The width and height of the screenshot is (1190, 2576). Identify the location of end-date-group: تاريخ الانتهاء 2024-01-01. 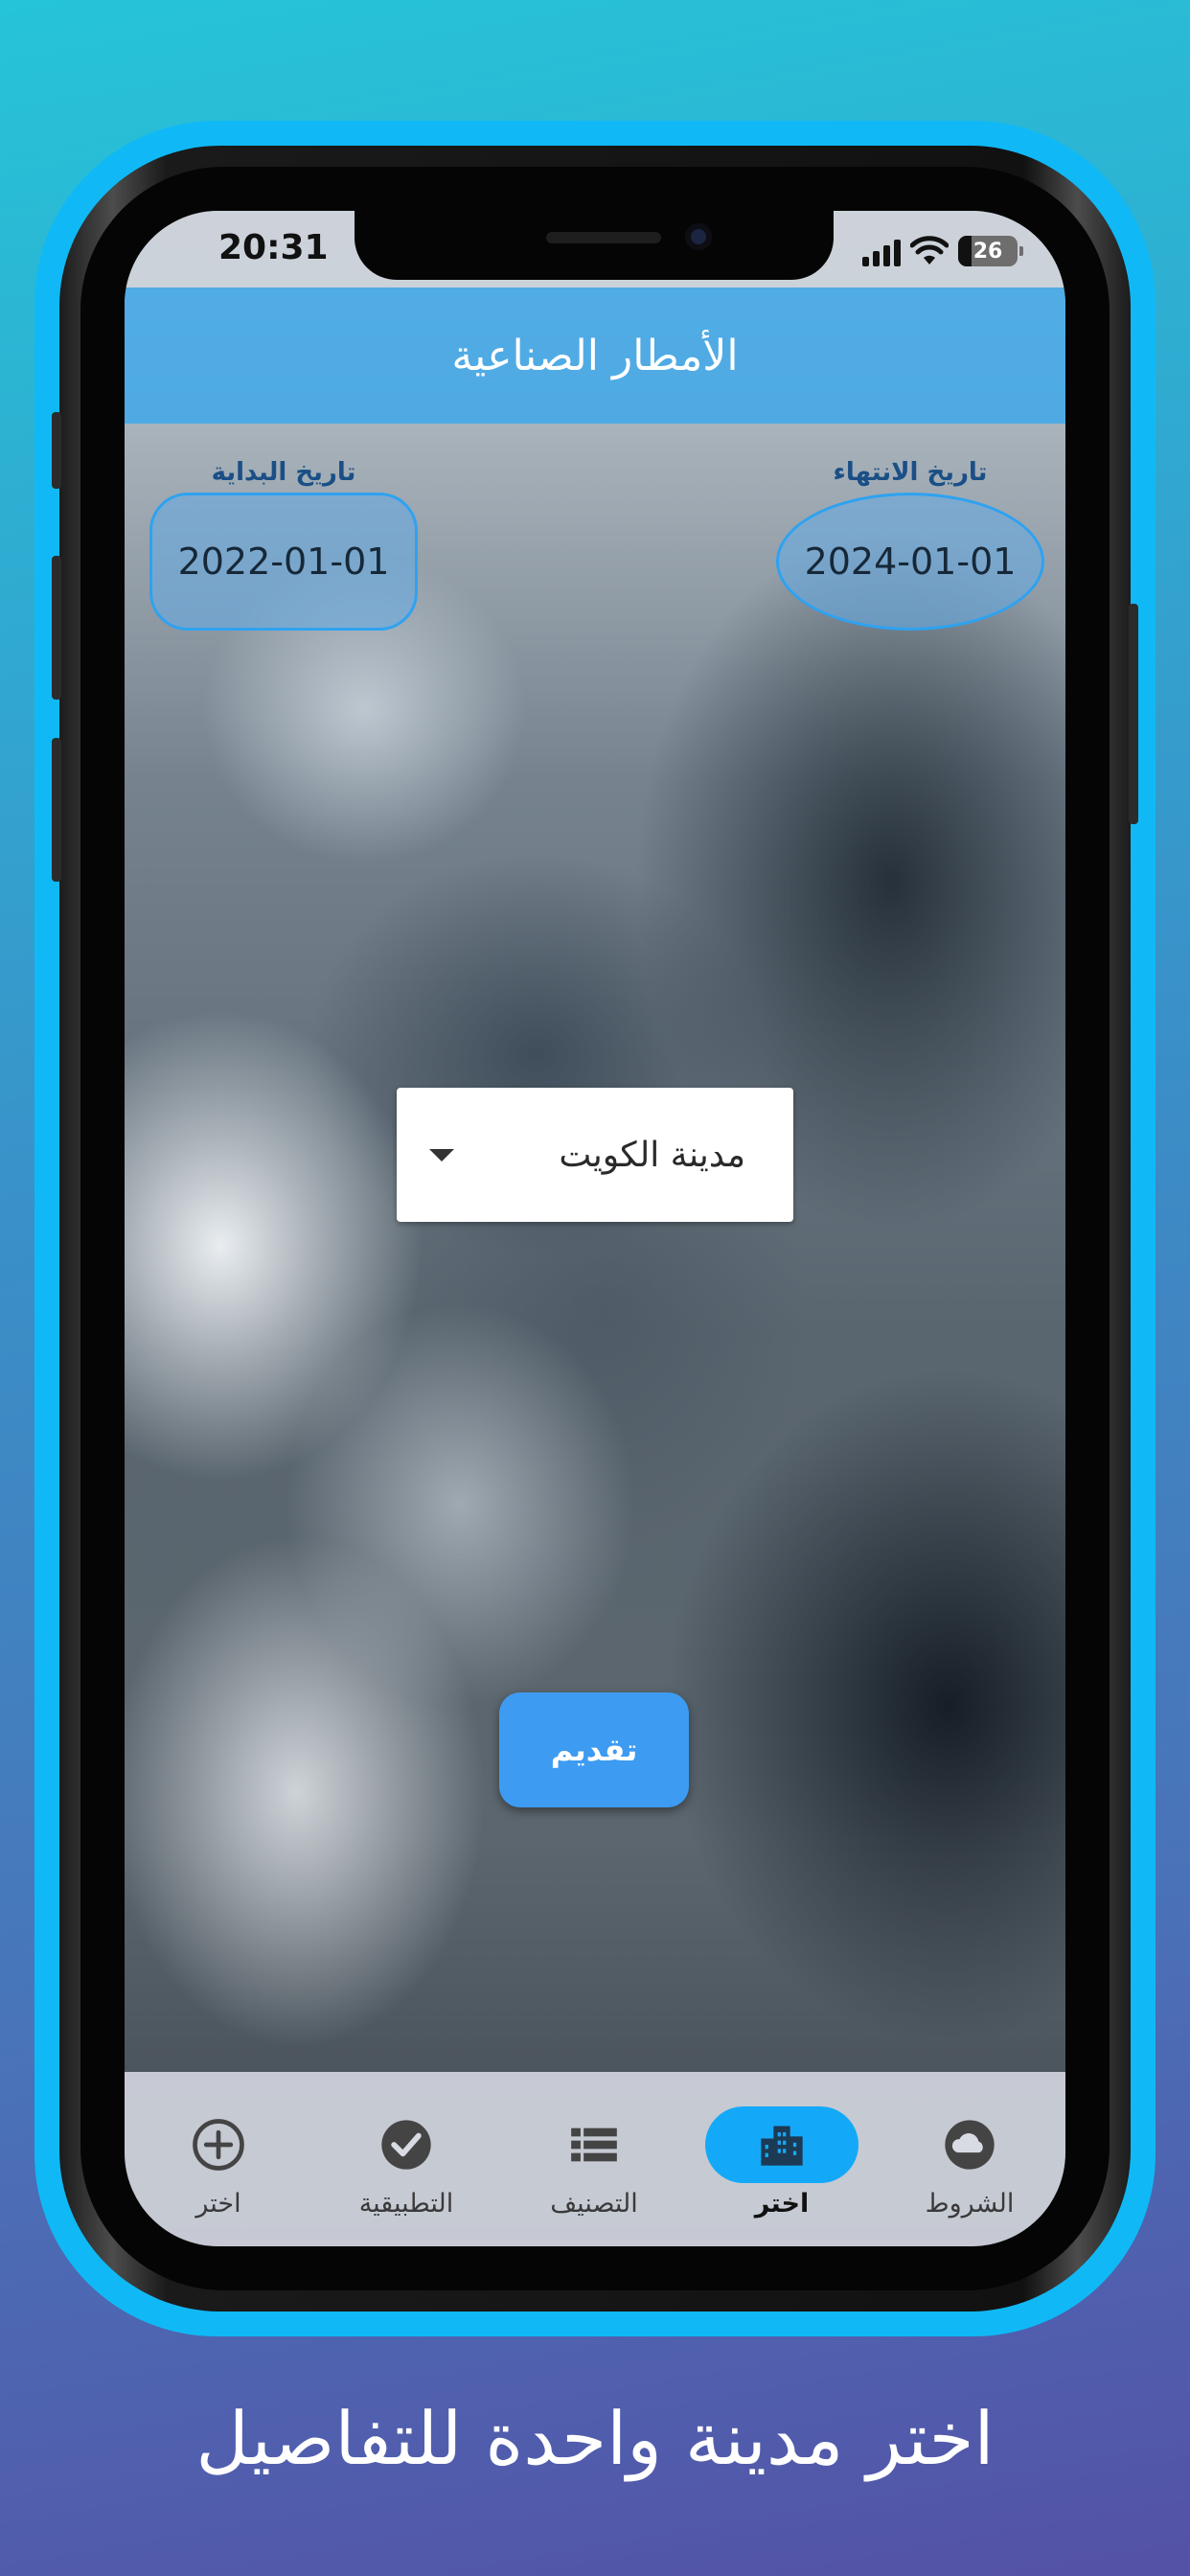
(910, 544).